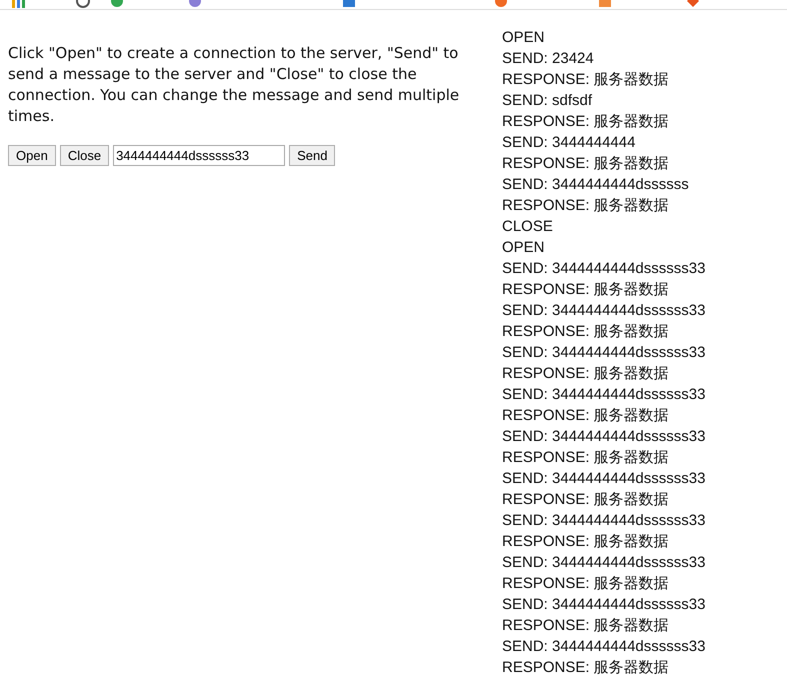  What do you see at coordinates (234, 85) in the screenshot?
I see `instructions-text: Click "Open" to create a connection to the server, "Send" to send a message to the server and "Close" to close the connection. You can change the message and send multiple times.` at bounding box center [234, 85].